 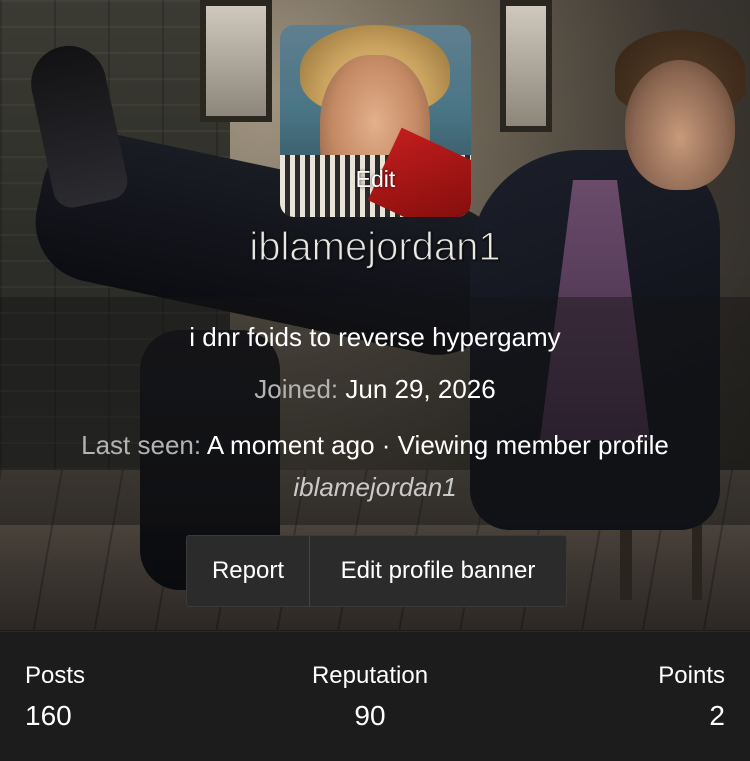 I want to click on stat-label: Points, so click(x=691, y=675).